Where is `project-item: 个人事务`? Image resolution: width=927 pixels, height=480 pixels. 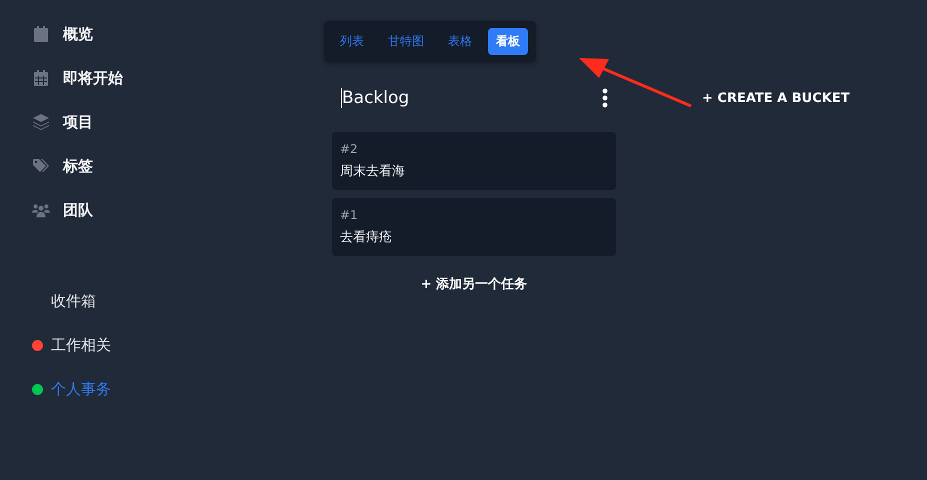 project-item: 个人事务 is located at coordinates (166, 389).